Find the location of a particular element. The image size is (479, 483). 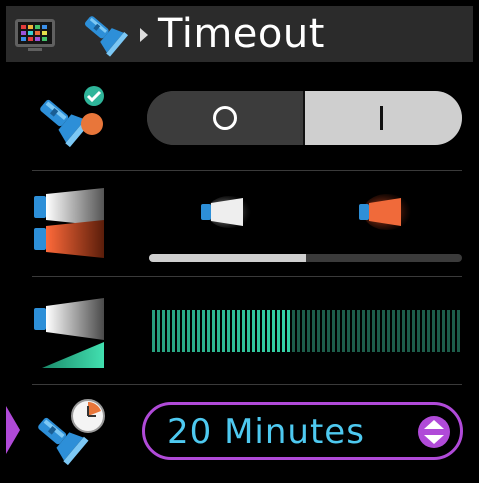

red-beam-option is located at coordinates (383, 214).